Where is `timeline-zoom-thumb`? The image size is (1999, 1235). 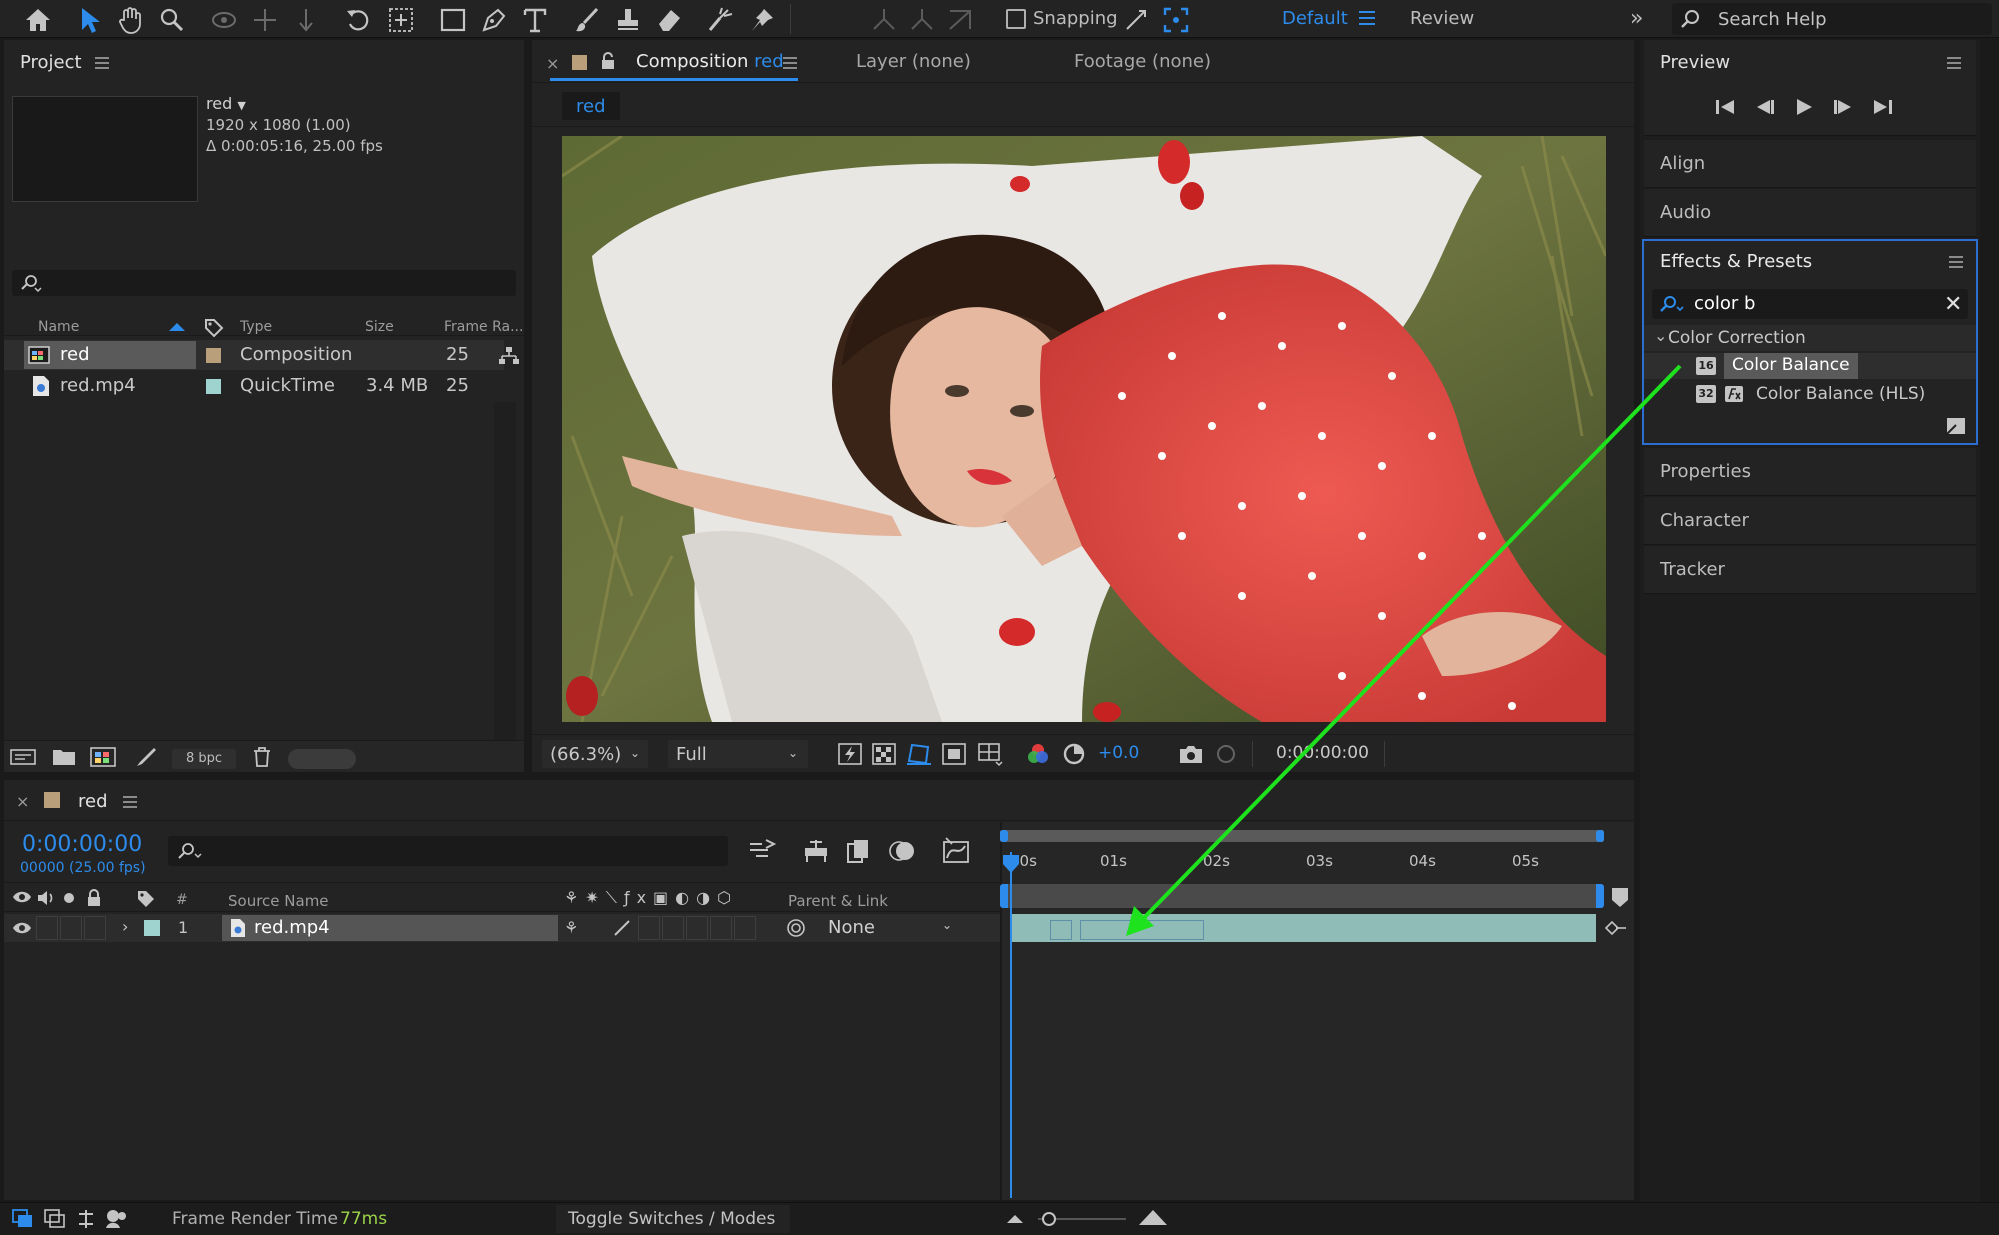
timeline-zoom-thumb is located at coordinates (1049, 1219).